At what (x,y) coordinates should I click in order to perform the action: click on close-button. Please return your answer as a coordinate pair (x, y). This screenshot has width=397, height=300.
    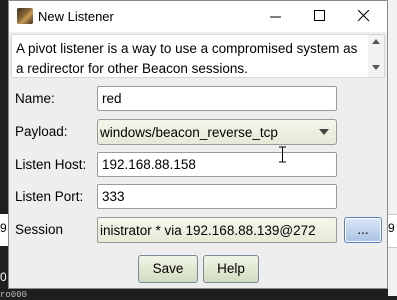
    Looking at the image, I should click on (364, 16).